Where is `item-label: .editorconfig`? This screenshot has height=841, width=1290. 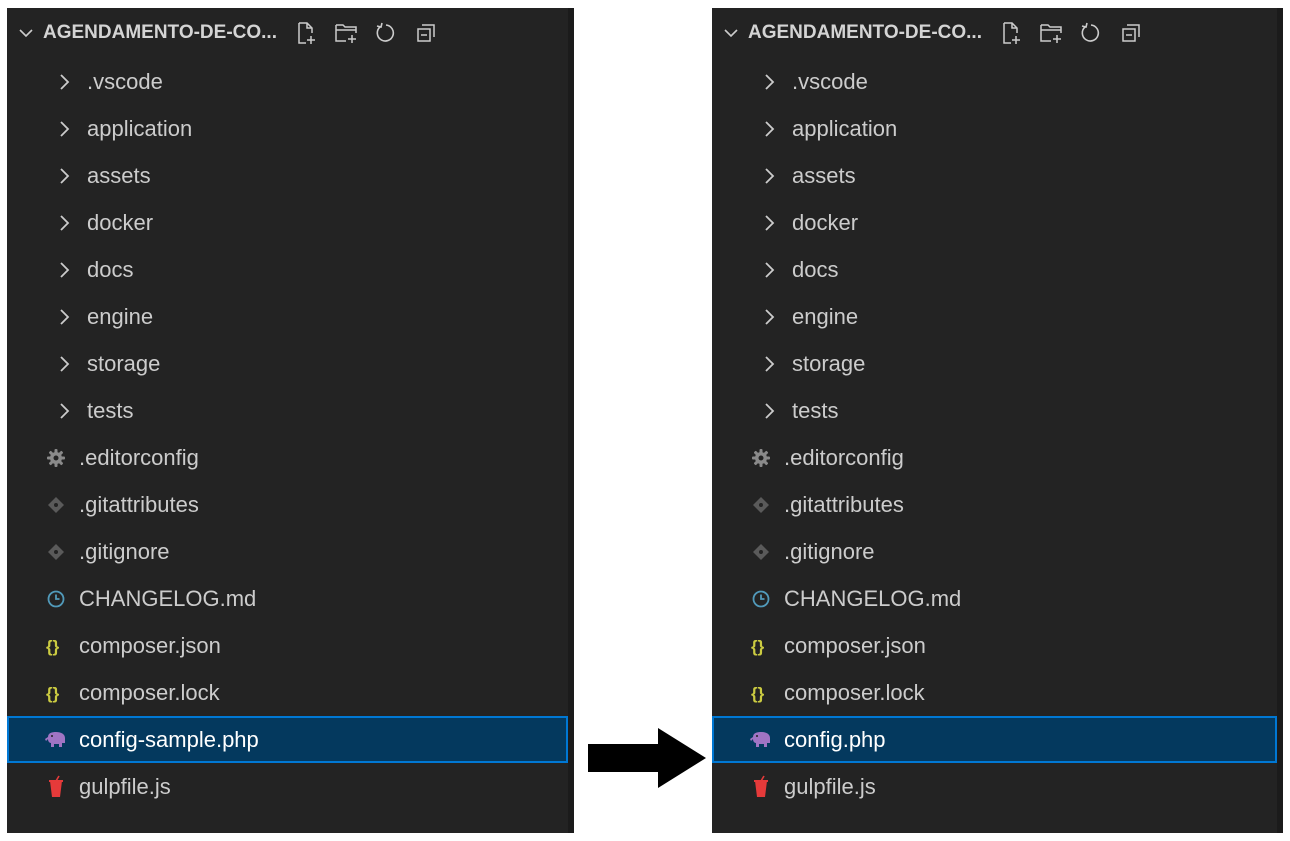
item-label: .editorconfig is located at coordinates (844, 457).